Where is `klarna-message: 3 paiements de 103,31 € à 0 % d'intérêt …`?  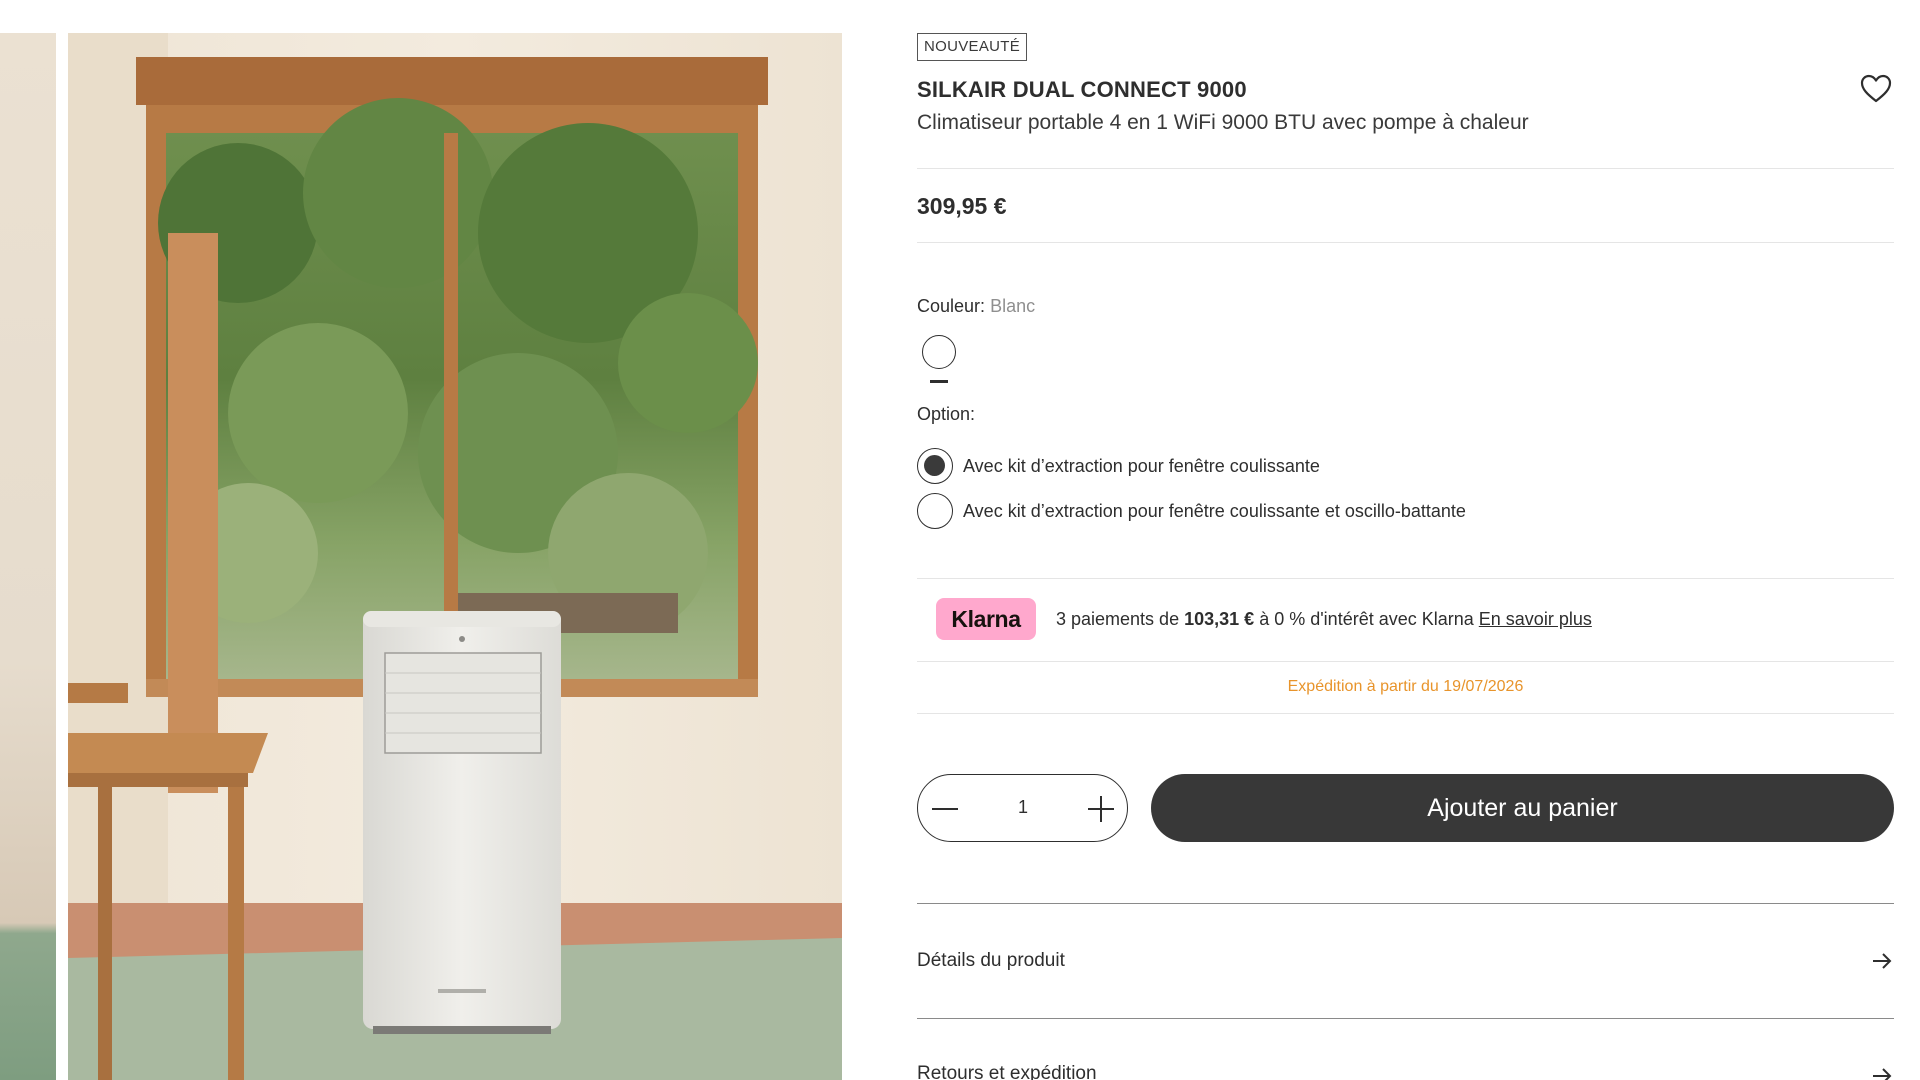 klarna-message: 3 paiements de 103,31 € à 0 % d'intérêt … is located at coordinates (1324, 619).